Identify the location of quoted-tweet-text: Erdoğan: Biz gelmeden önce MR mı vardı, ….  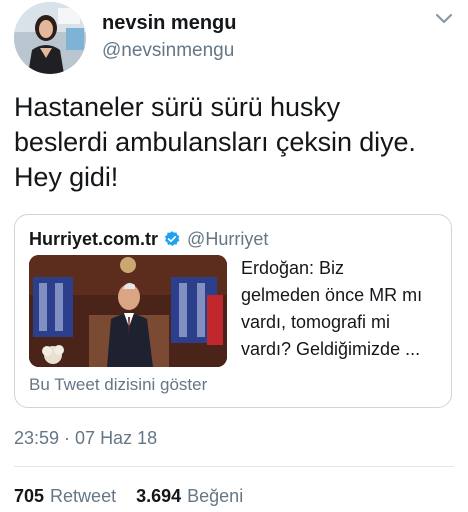
(341, 309).